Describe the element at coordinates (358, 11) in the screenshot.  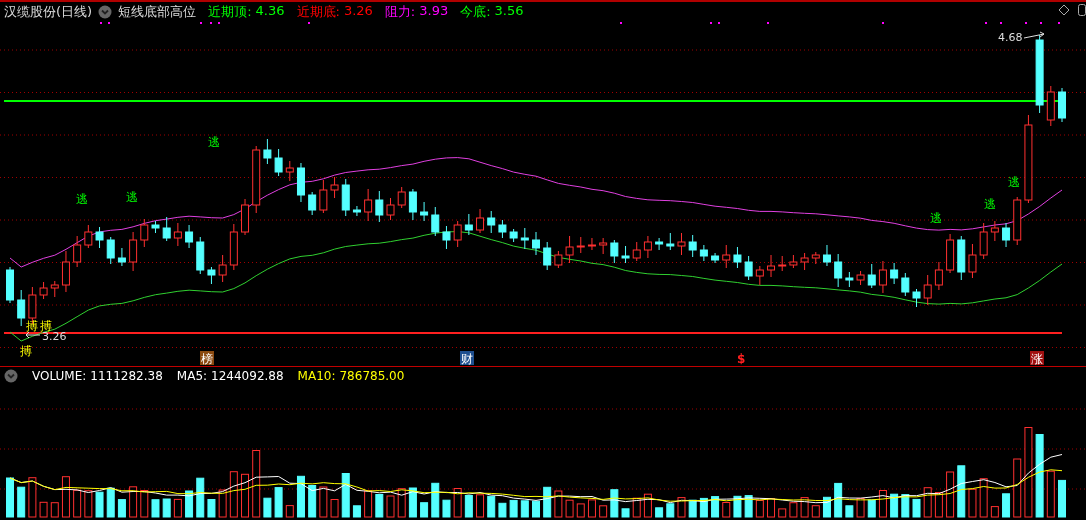
I see `reading-value: 3.26` at that location.